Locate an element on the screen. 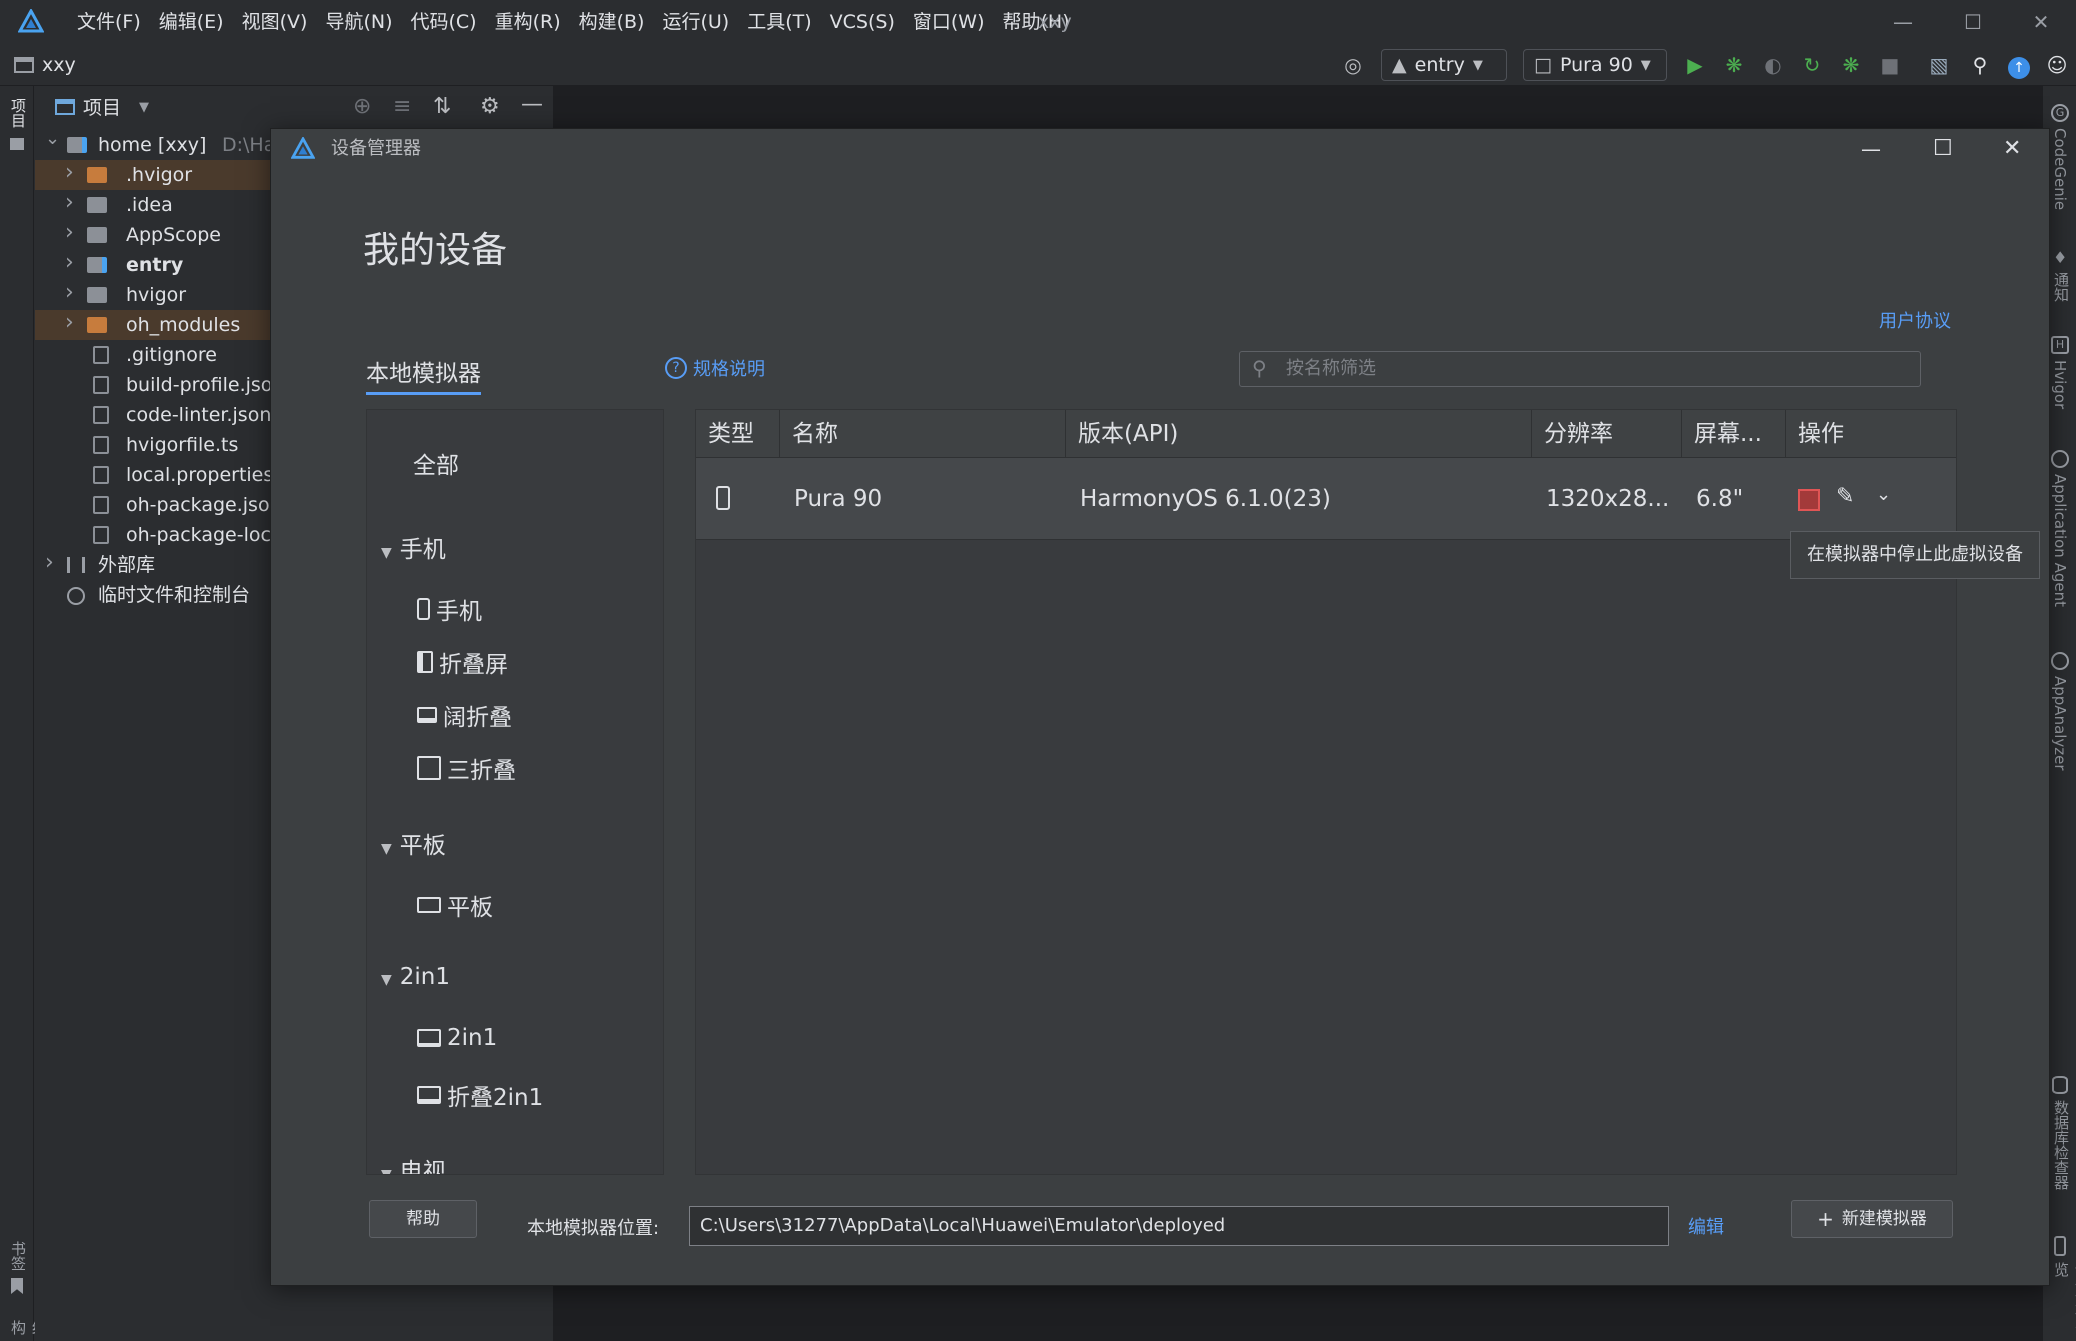 The height and width of the screenshot is (1341, 2076). tab-local-emulator: 本地模拟器 is located at coordinates (423, 374).